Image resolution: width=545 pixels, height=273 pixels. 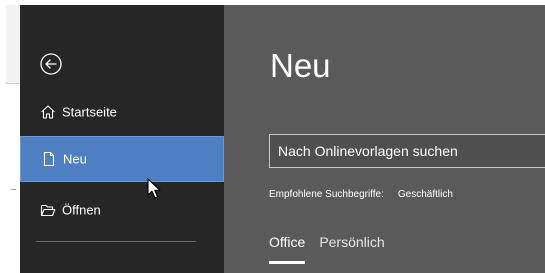 What do you see at coordinates (48, 210) in the screenshot?
I see `open-folder-icon` at bounding box center [48, 210].